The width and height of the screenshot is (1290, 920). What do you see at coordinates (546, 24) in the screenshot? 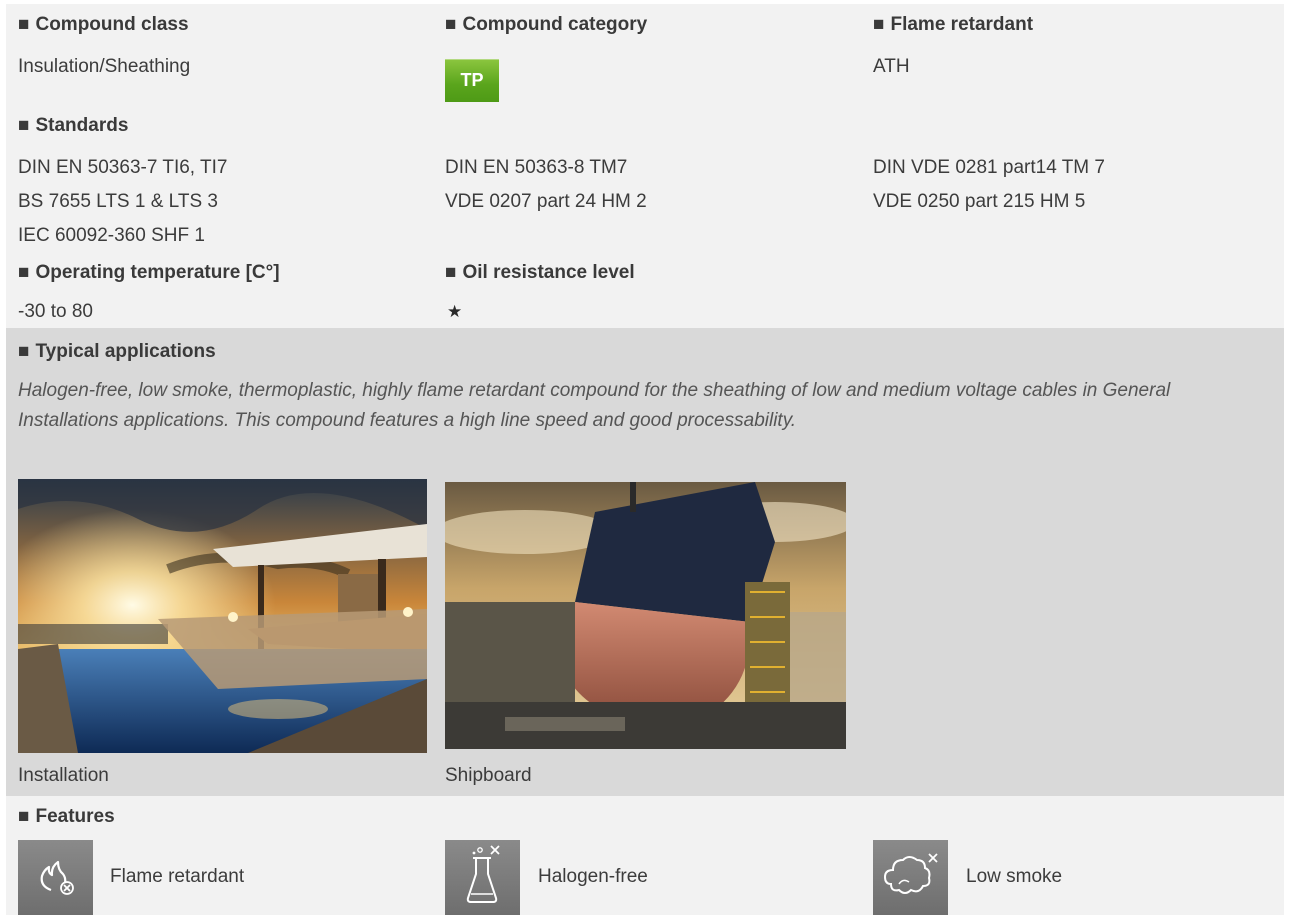
I see `compound-category-heading: ■ Compound category` at bounding box center [546, 24].